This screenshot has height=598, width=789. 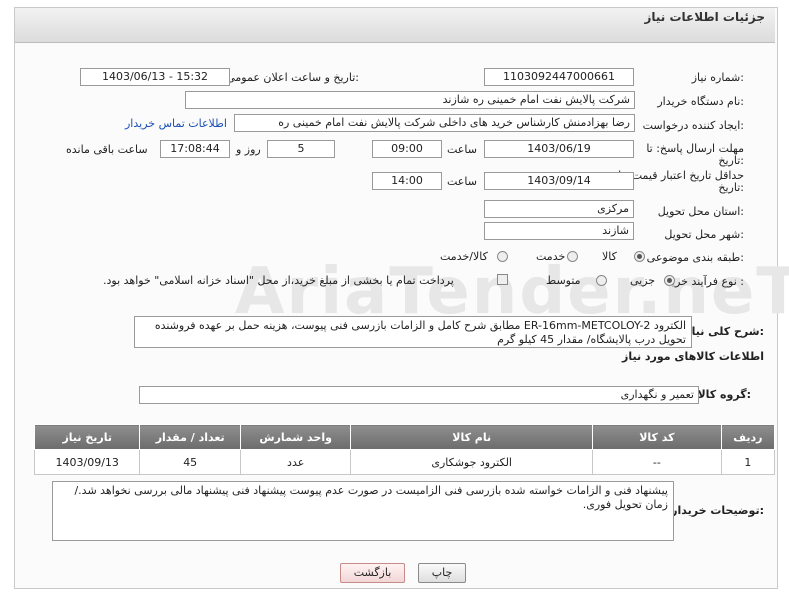 What do you see at coordinates (292, 77) in the screenshot?
I see `announce-label: تاریخ و ساعت اعلان عمومی:` at bounding box center [292, 77].